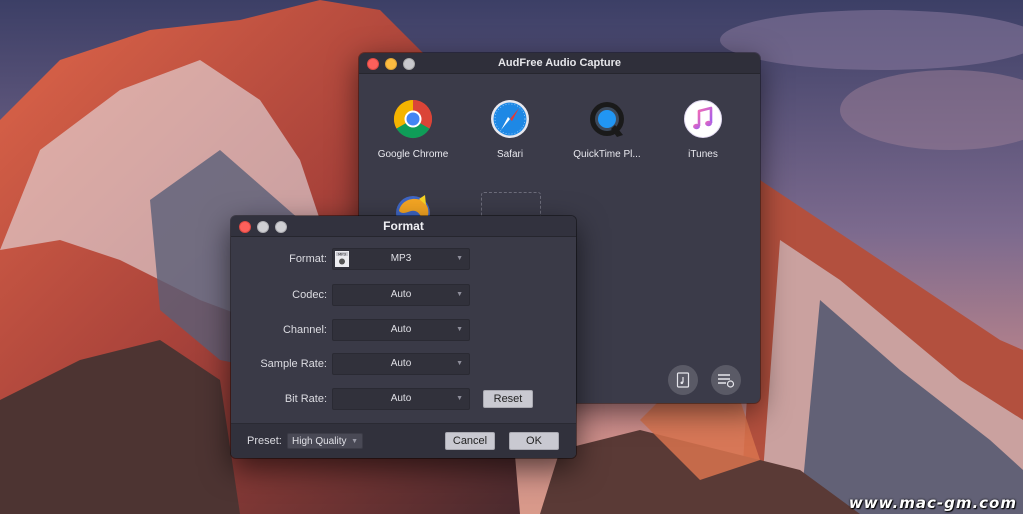 This screenshot has width=1023, height=514. What do you see at coordinates (293, 364) in the screenshot?
I see `sample-rate-label: Sample Rate:` at bounding box center [293, 364].